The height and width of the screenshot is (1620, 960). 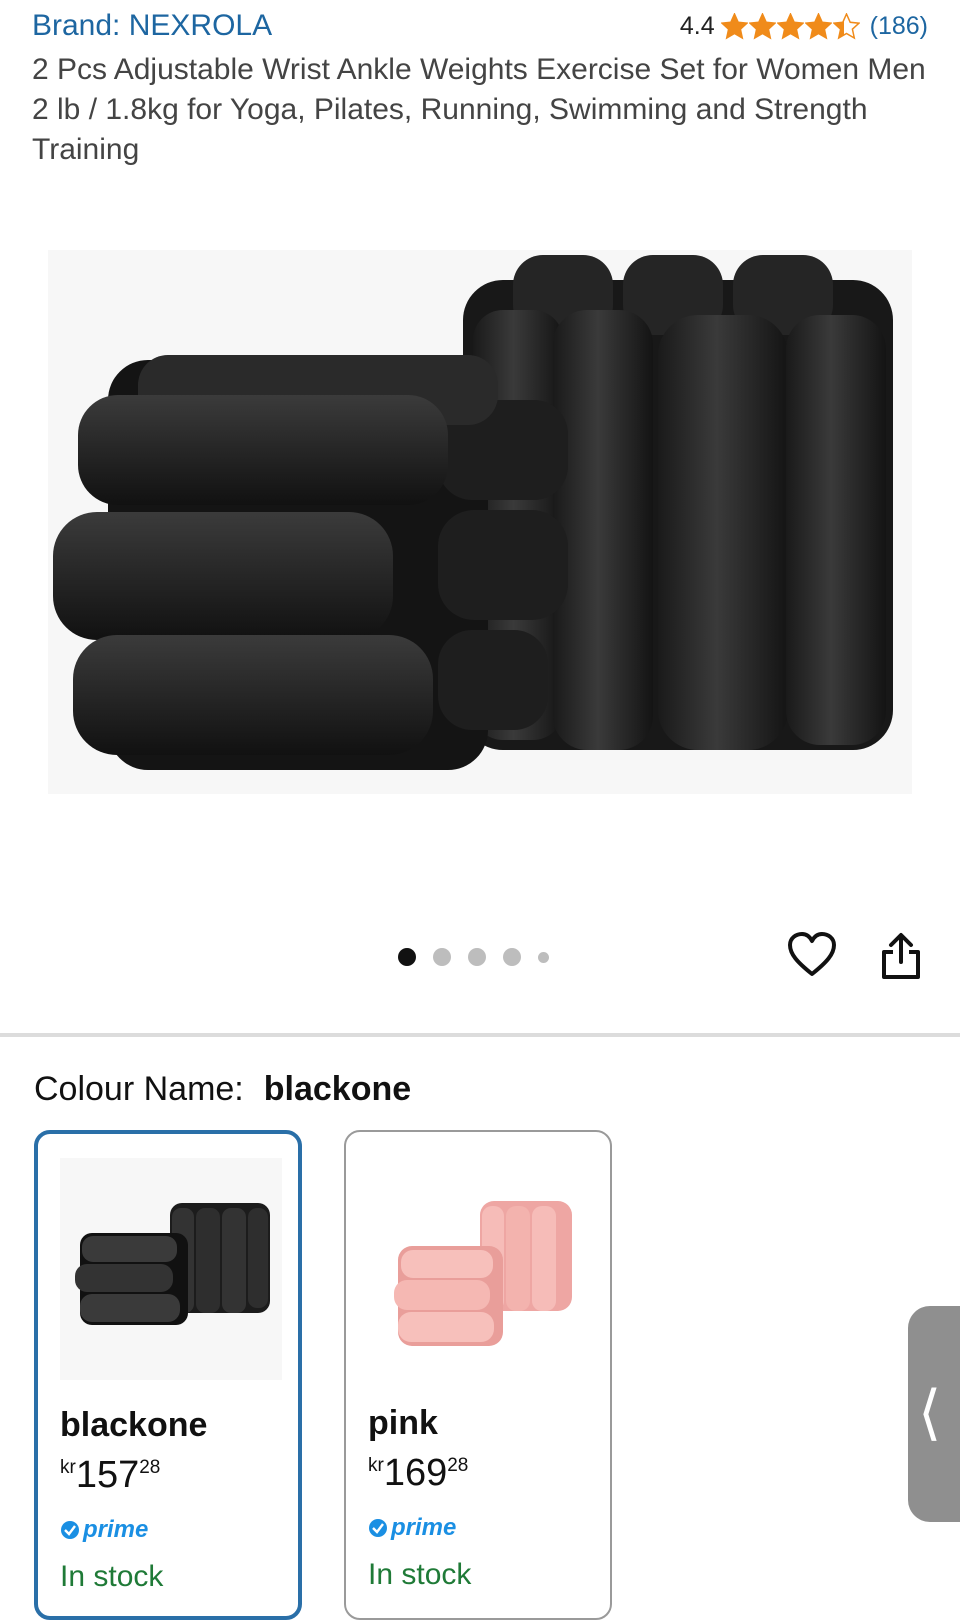 I want to click on selected-colour-value: blackone, so click(x=337, y=1089).